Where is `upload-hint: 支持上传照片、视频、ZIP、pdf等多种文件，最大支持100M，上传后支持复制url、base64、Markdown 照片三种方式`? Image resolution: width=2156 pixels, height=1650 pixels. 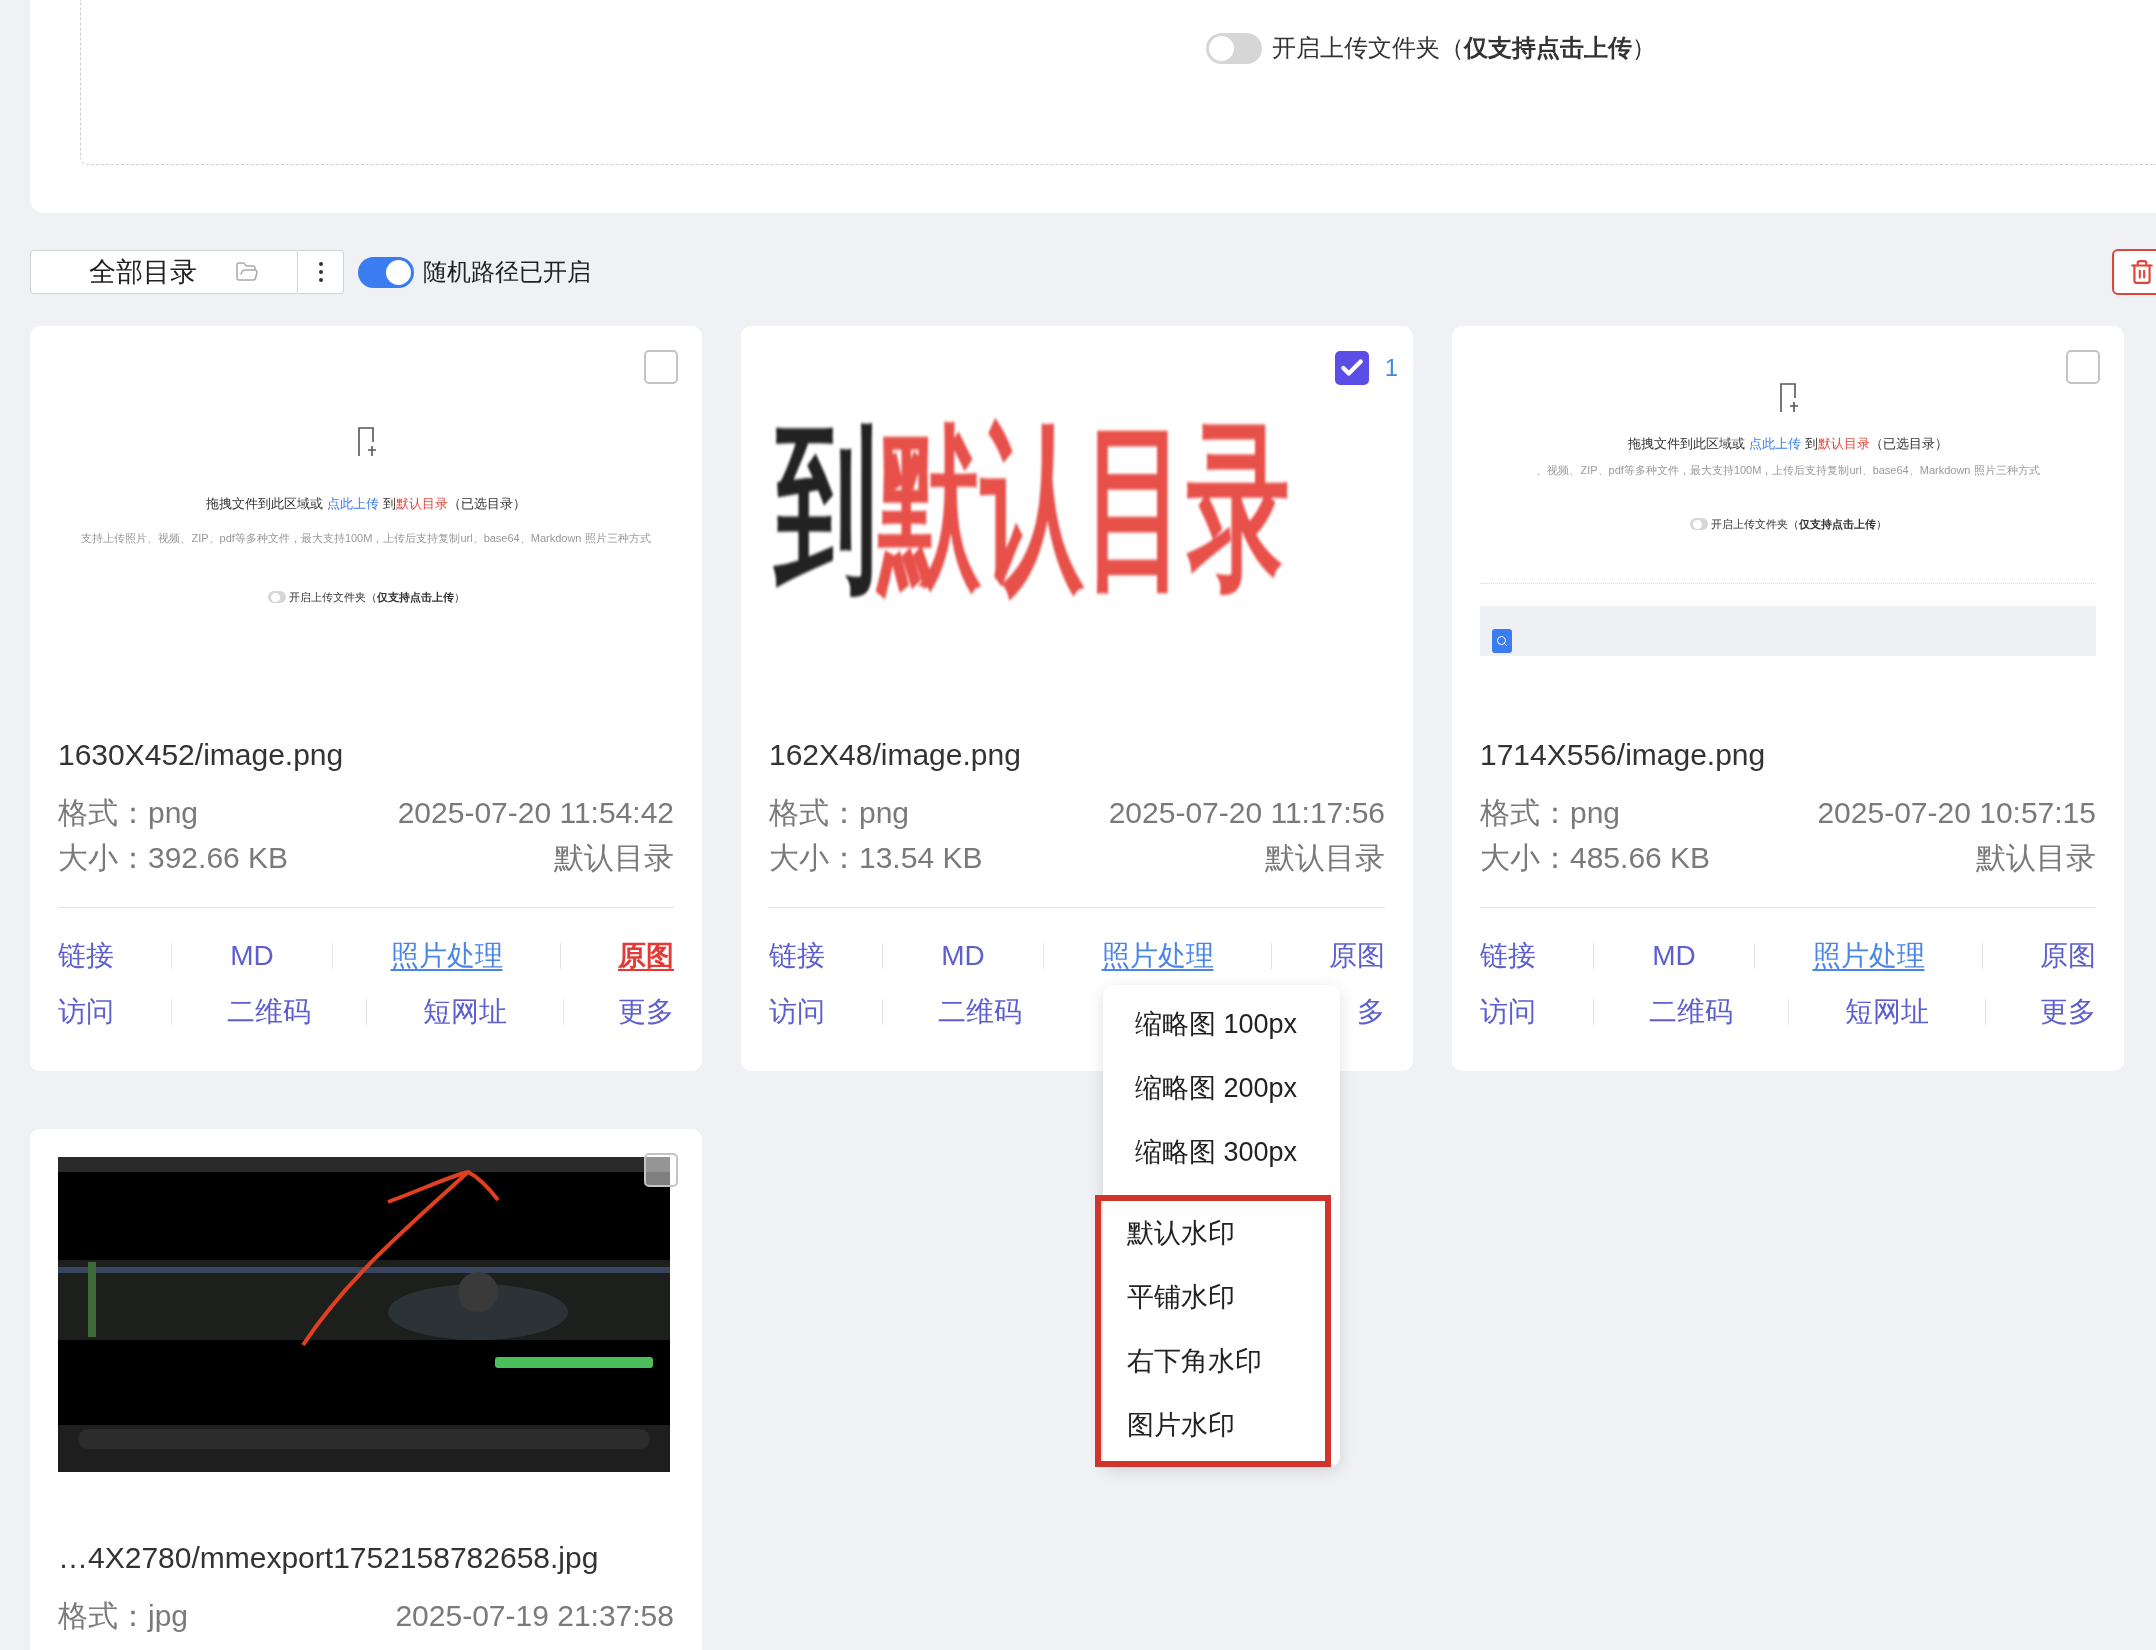 upload-hint: 支持上传照片、视频、ZIP、pdf等多种文件，最大支持100M，上传后支持复制url、base64、Markdown 照片三种方式 is located at coordinates (366, 538).